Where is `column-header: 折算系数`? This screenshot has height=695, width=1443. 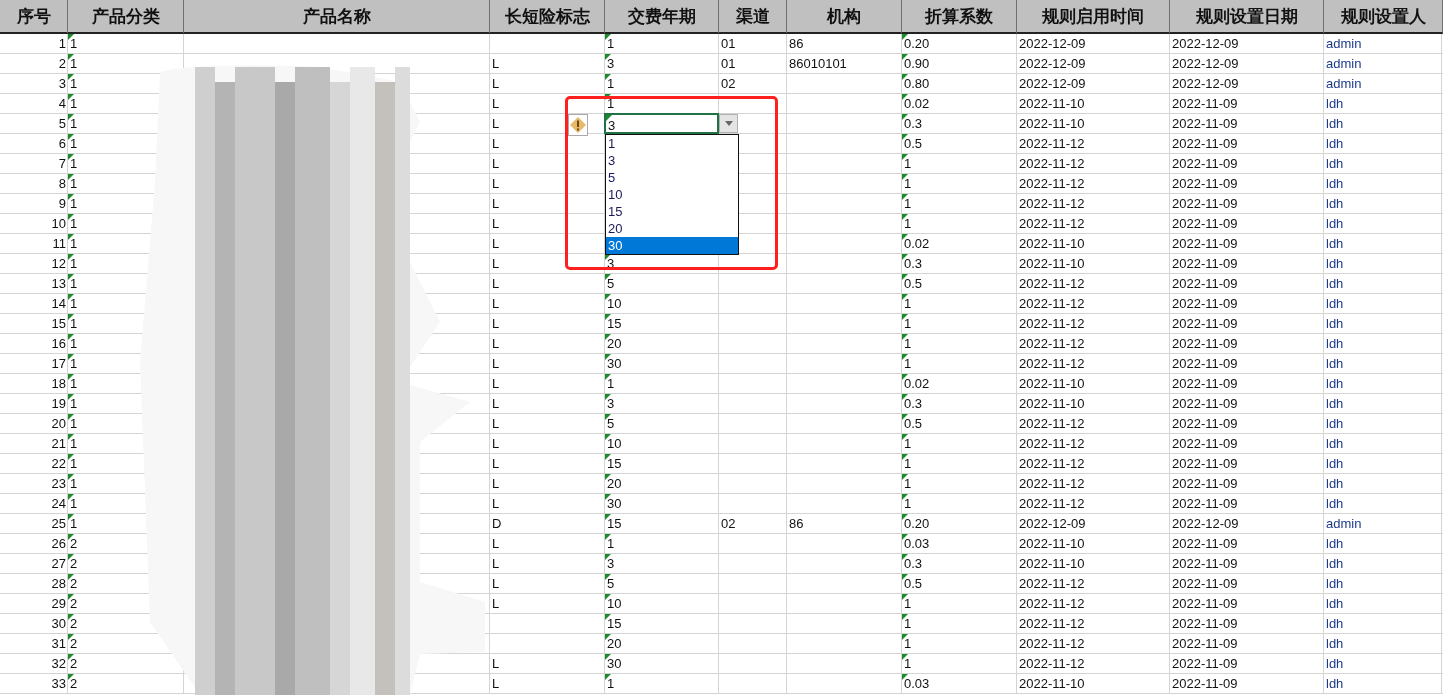
column-header: 折算系数 is located at coordinates (959, 17).